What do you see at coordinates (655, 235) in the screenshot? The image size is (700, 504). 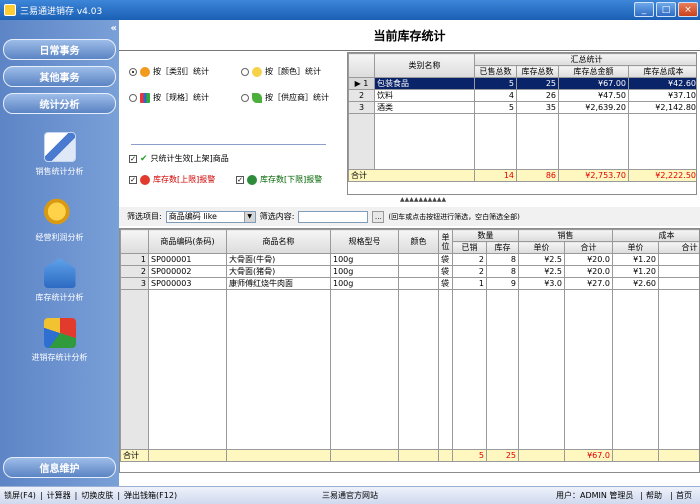 I see `col-group-cost: 成本` at bounding box center [655, 235].